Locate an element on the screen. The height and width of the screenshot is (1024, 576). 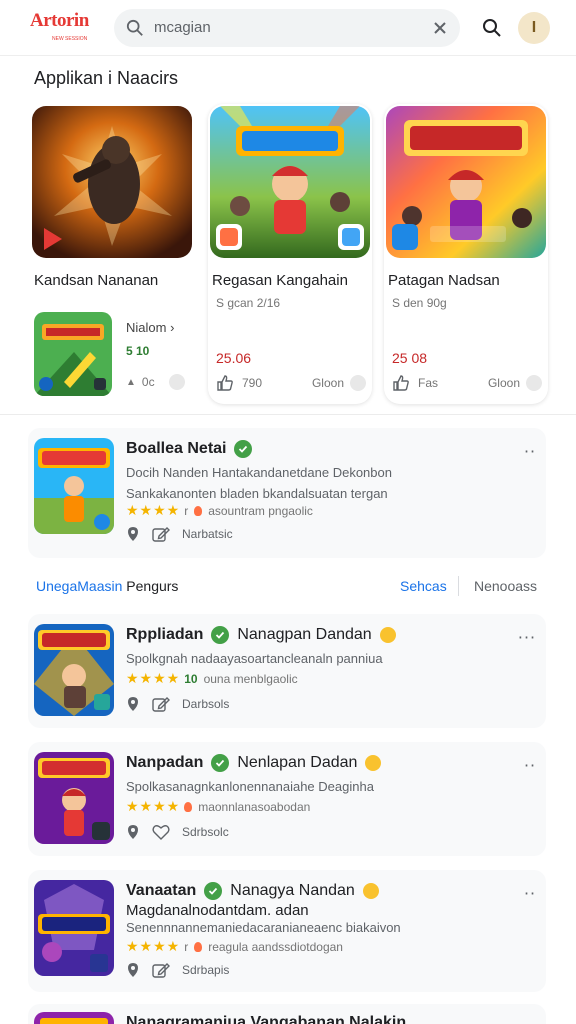
app-rating: ★★★★ r asountram pngaolic is located at coordinates (219, 510).